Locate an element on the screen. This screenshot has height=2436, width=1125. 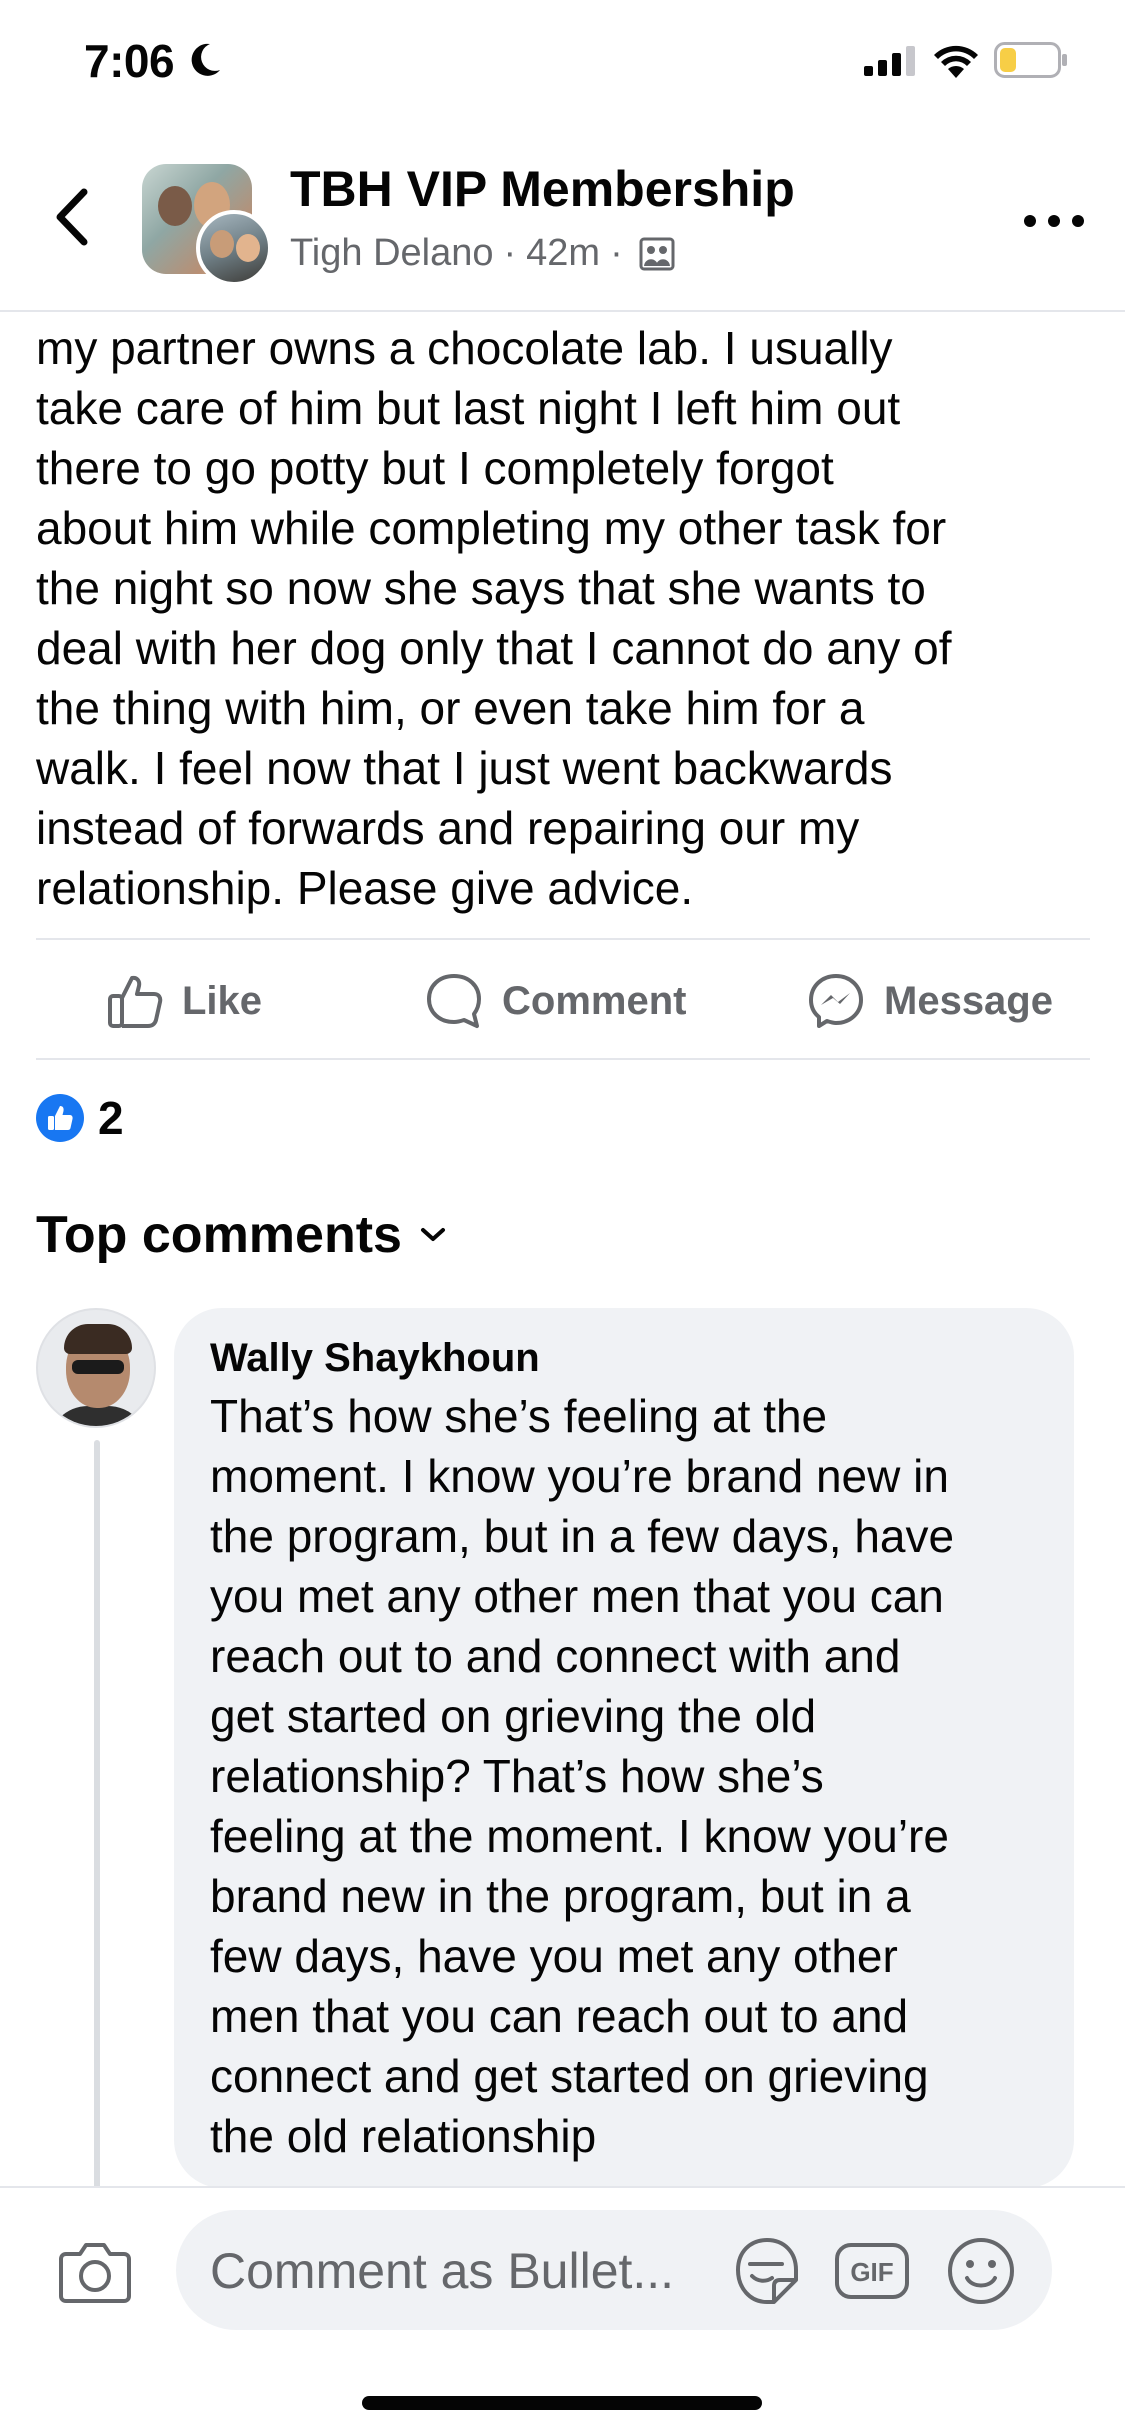
messenger-icon is located at coordinates (836, 1001).